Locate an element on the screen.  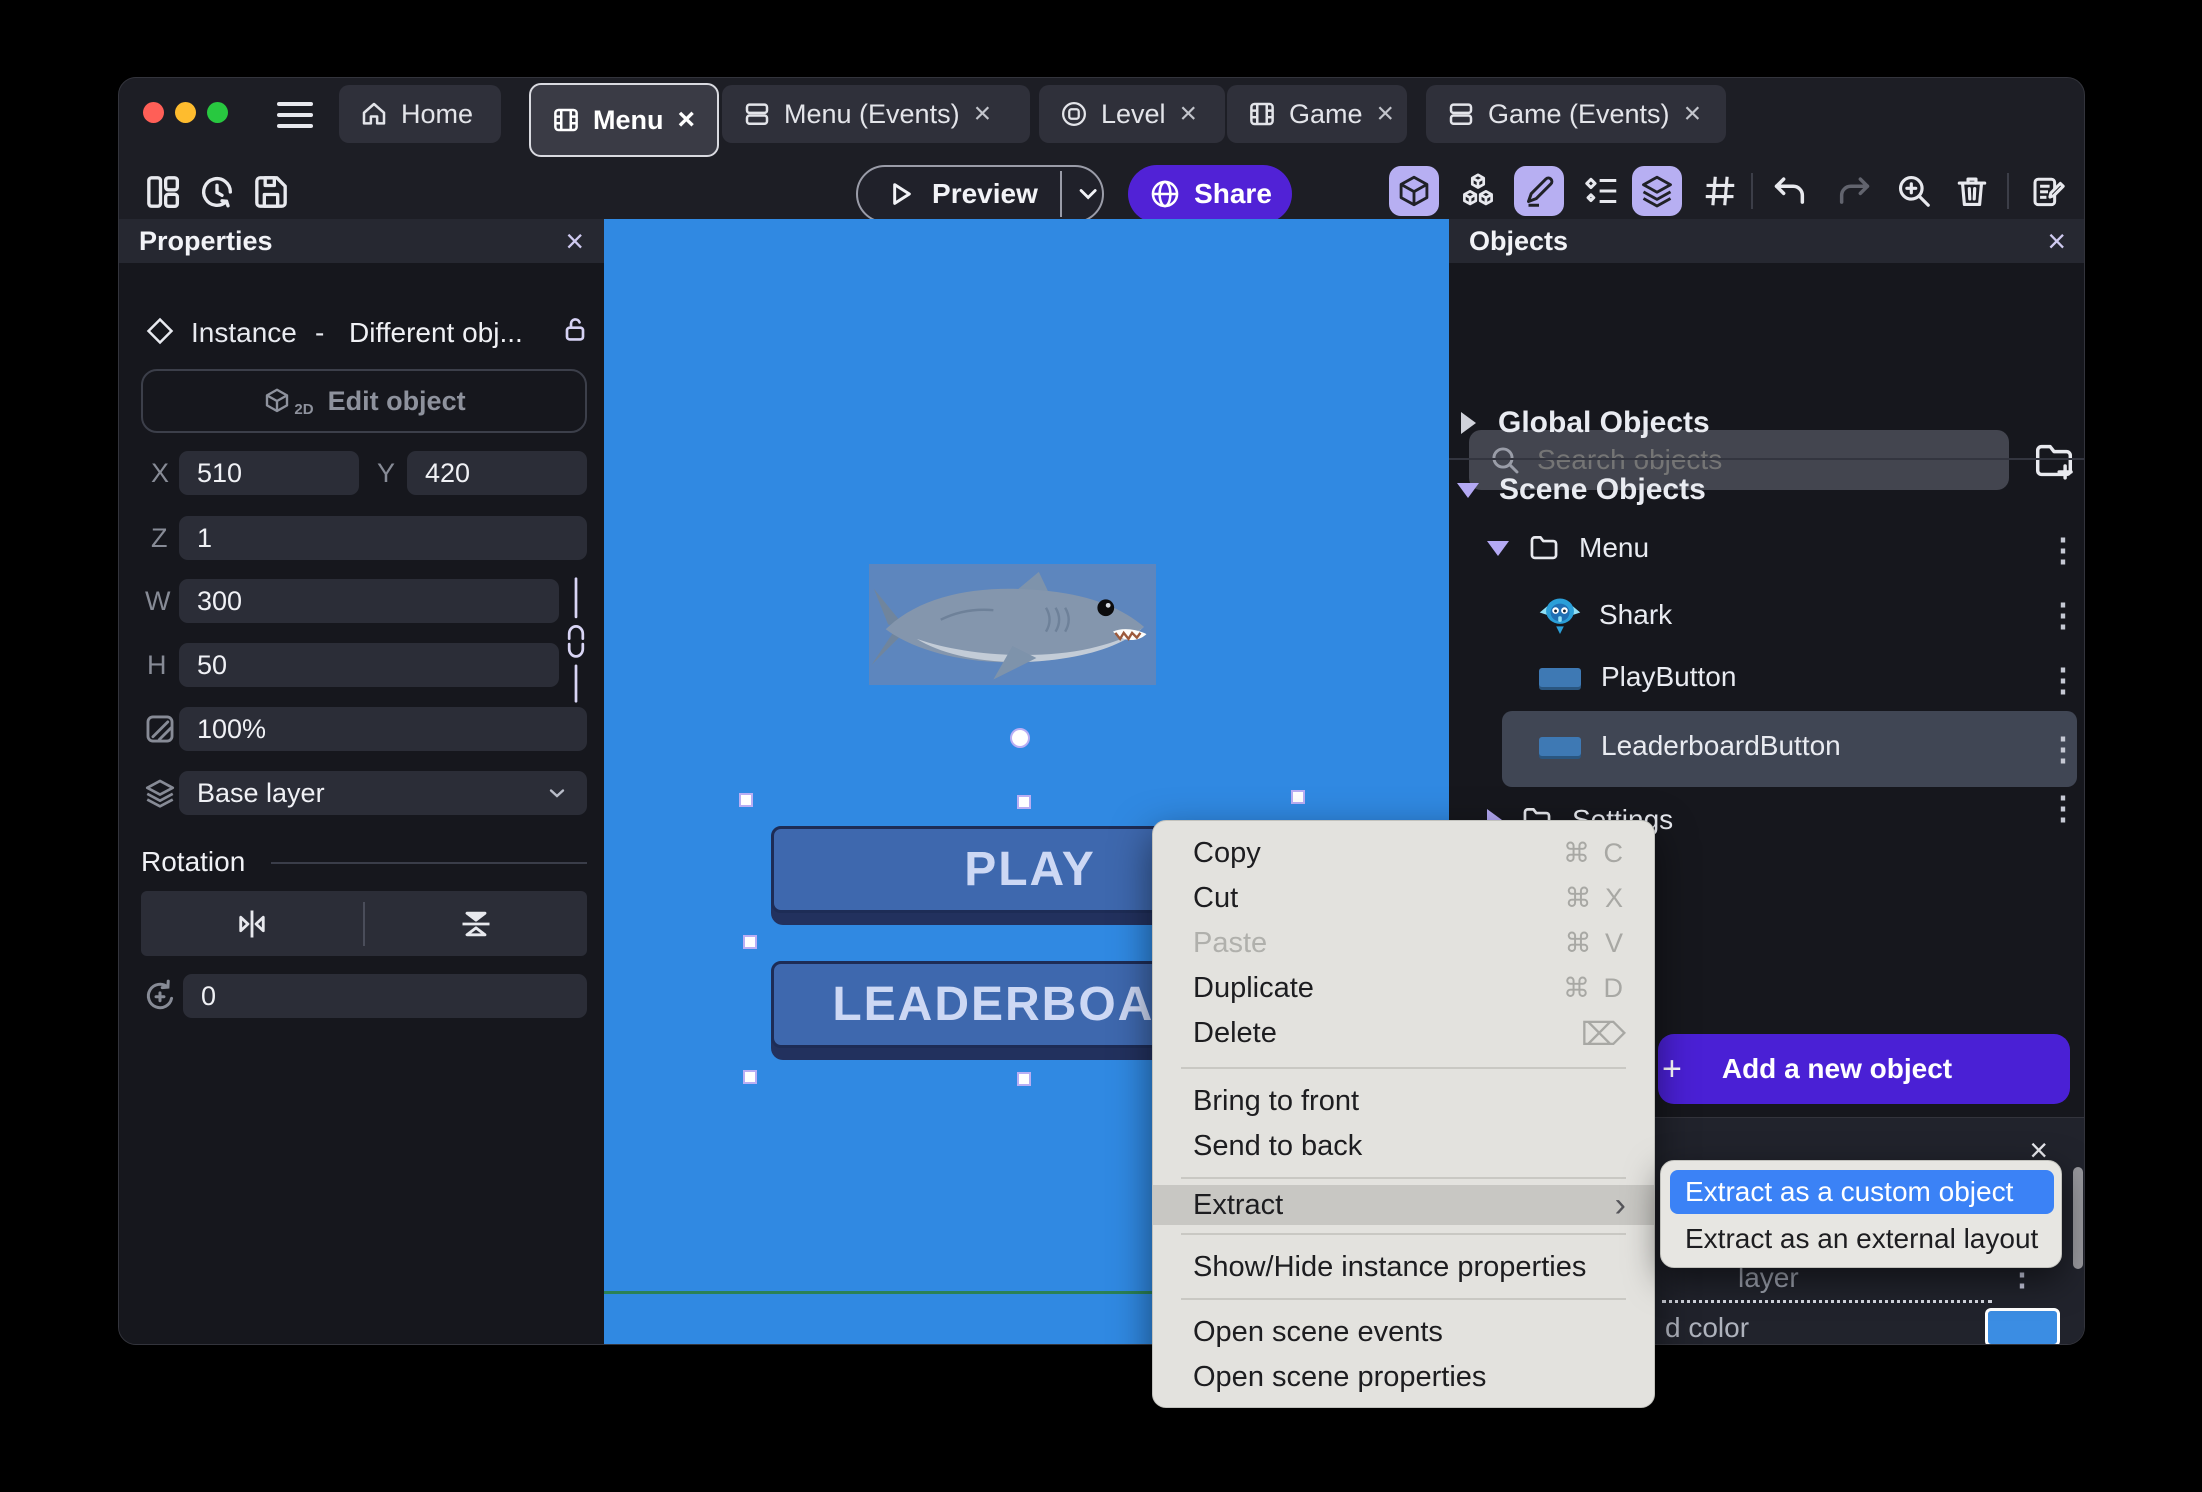
global-objects-row: Global Objects is located at coordinates (1585, 423).